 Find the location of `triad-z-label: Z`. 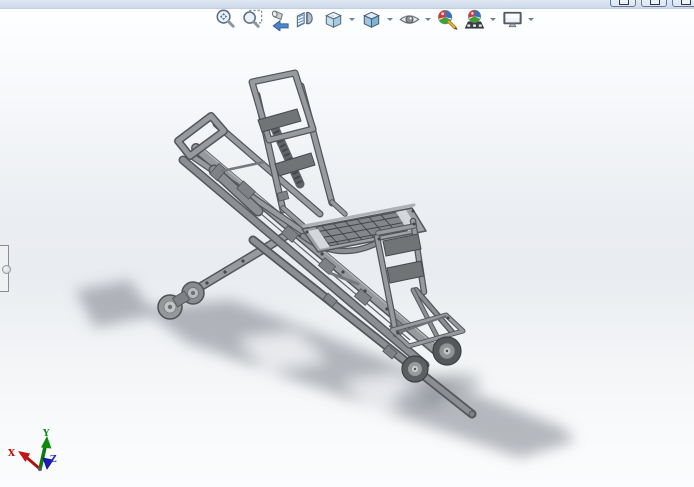

triad-z-label: Z is located at coordinates (53, 460).